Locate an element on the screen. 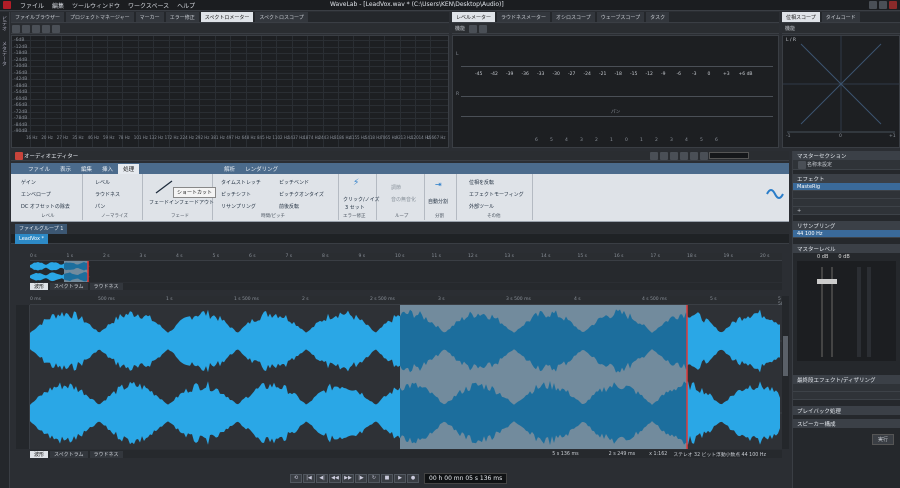 This screenshot has height=488, width=900. tab-file-group: ファイルグループ 1 is located at coordinates (41, 228).